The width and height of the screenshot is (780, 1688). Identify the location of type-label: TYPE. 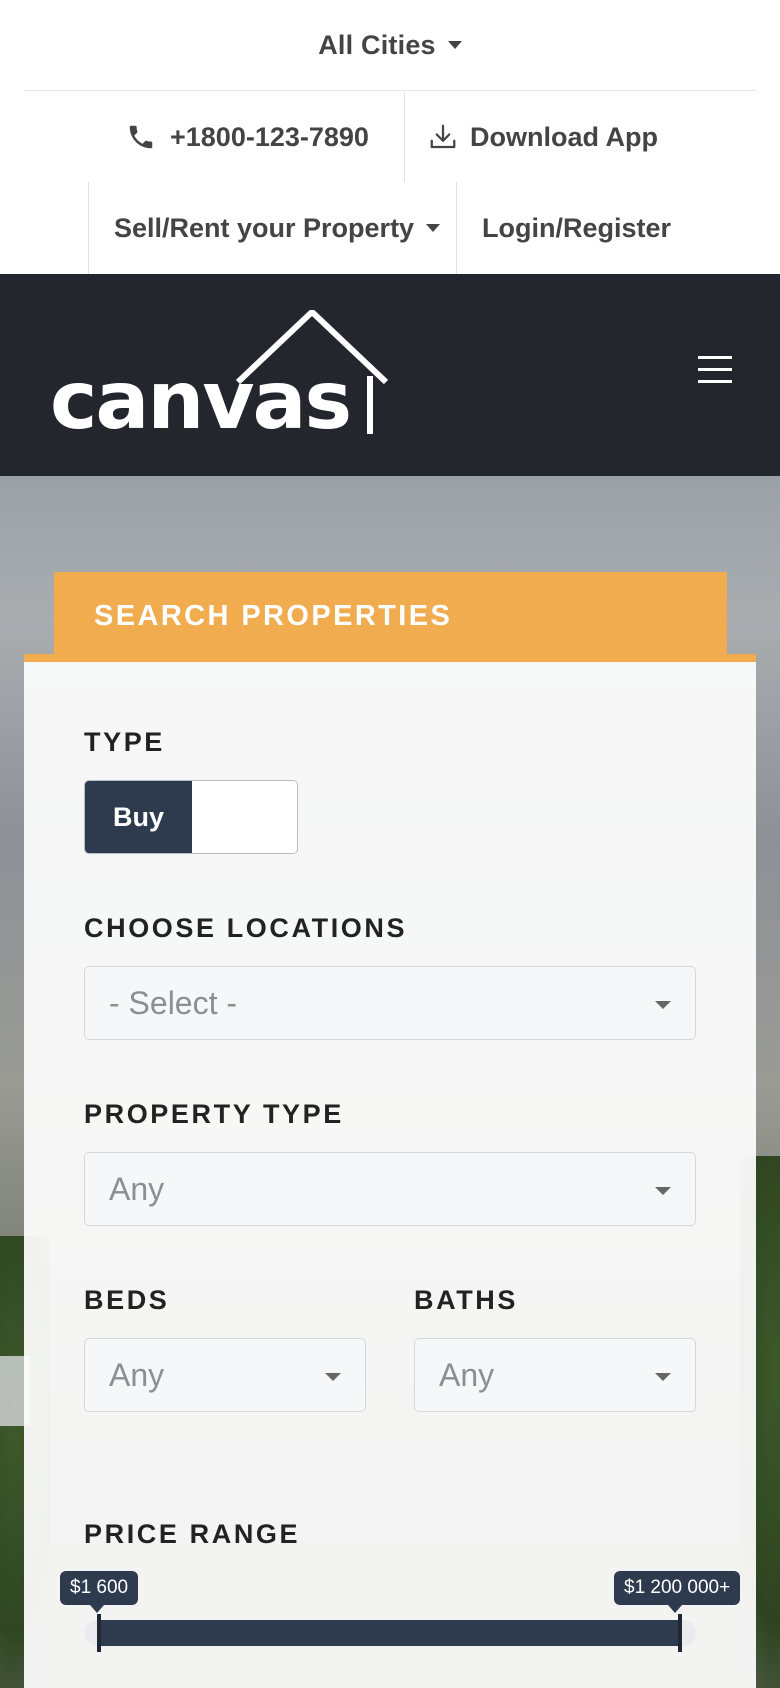
(124, 742).